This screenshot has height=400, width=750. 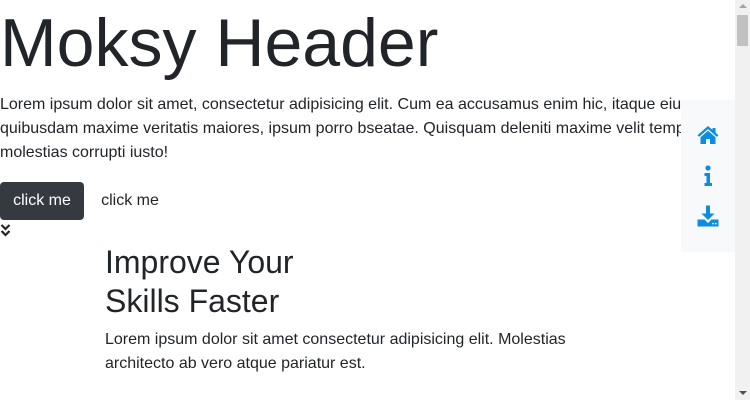 What do you see at coordinates (742, 200) in the screenshot?
I see `vertical-scrollbar` at bounding box center [742, 200].